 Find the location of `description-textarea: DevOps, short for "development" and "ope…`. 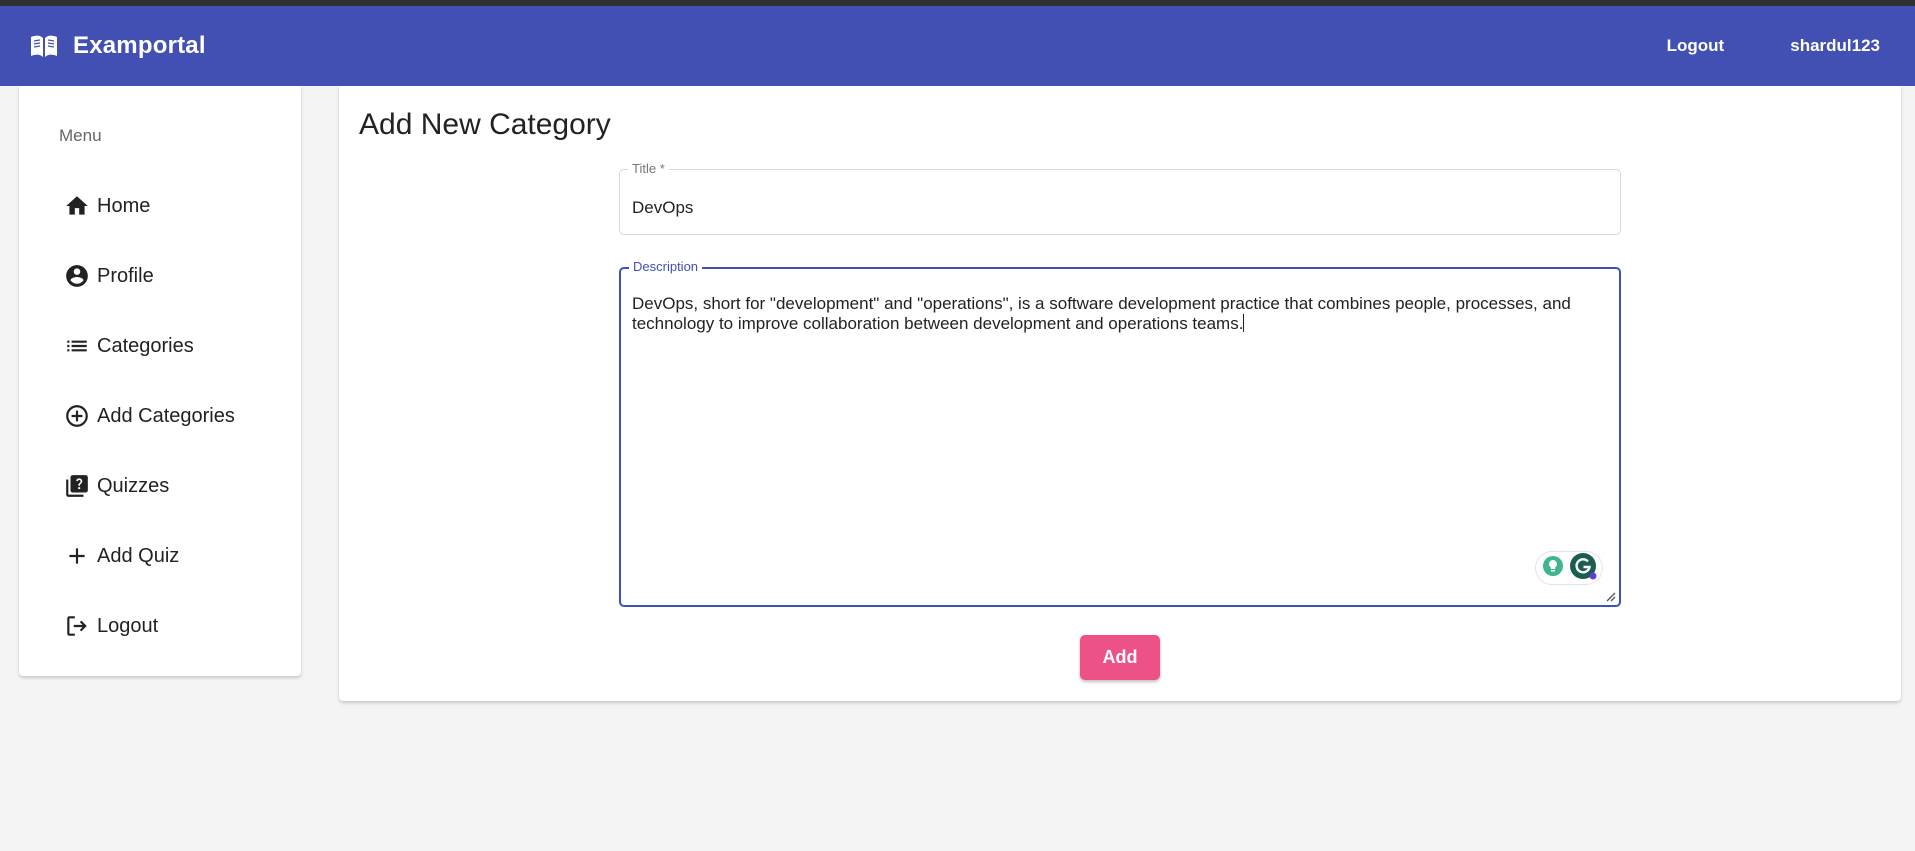

description-textarea: DevOps, short for "development" and "ope… is located at coordinates (1117, 314).